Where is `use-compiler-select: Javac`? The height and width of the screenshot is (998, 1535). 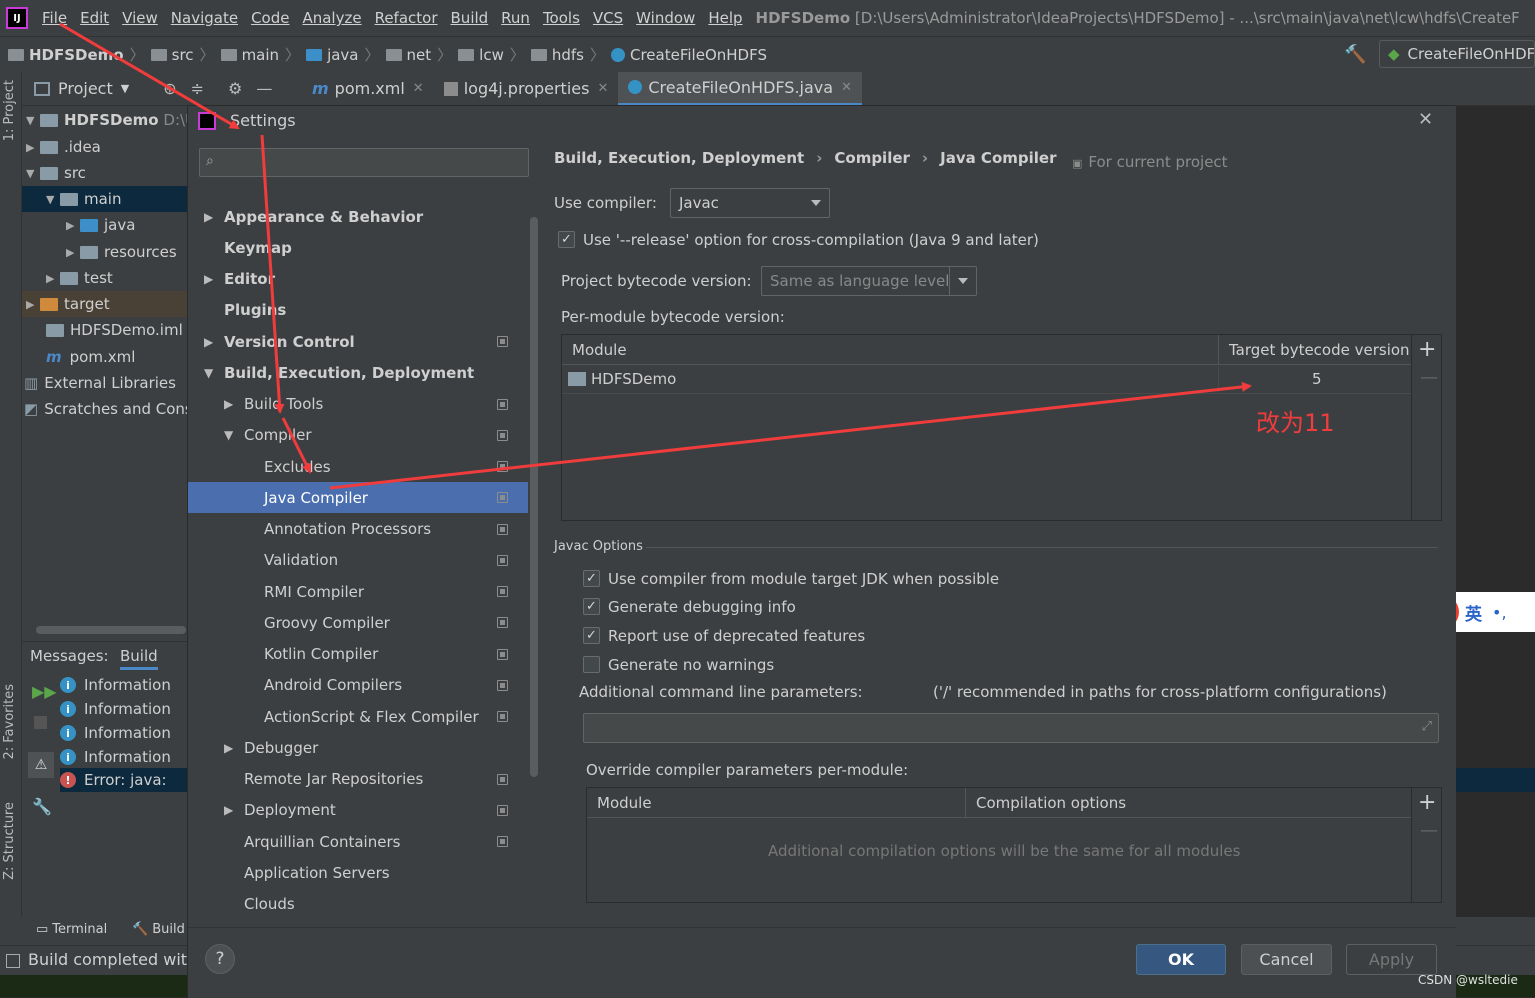 use-compiler-select: Javac is located at coordinates (750, 203).